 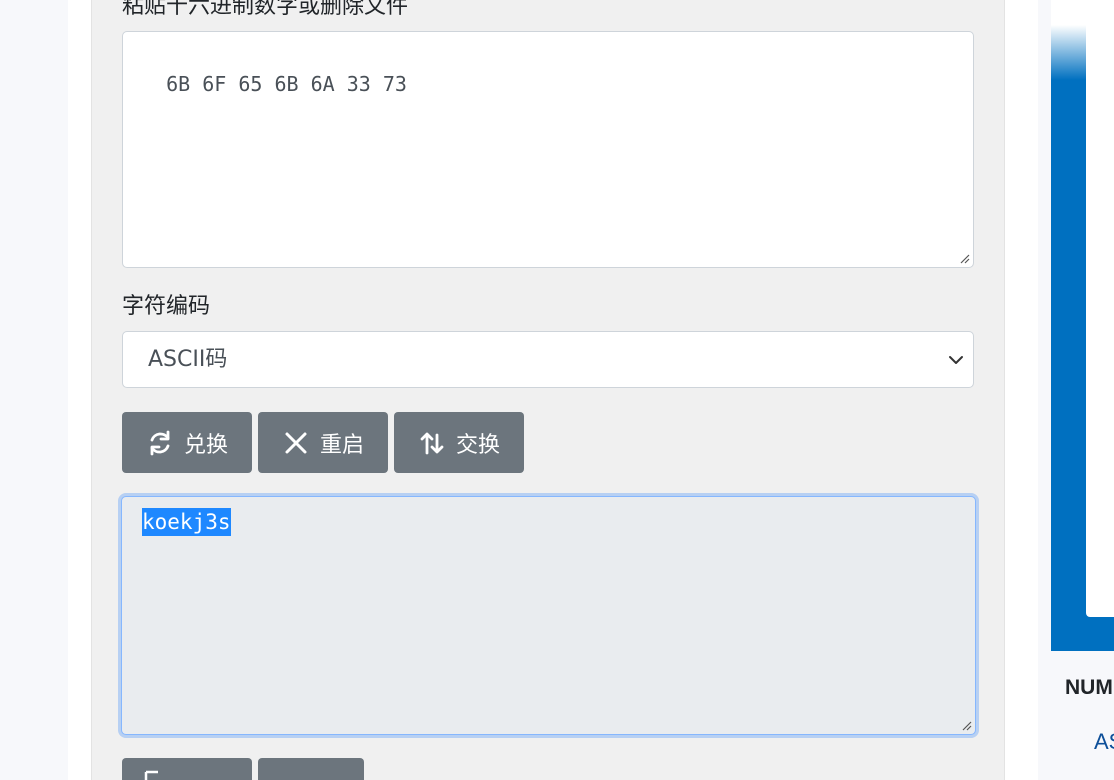 I want to click on sidebar-banner-card, so click(x=1100, y=308).